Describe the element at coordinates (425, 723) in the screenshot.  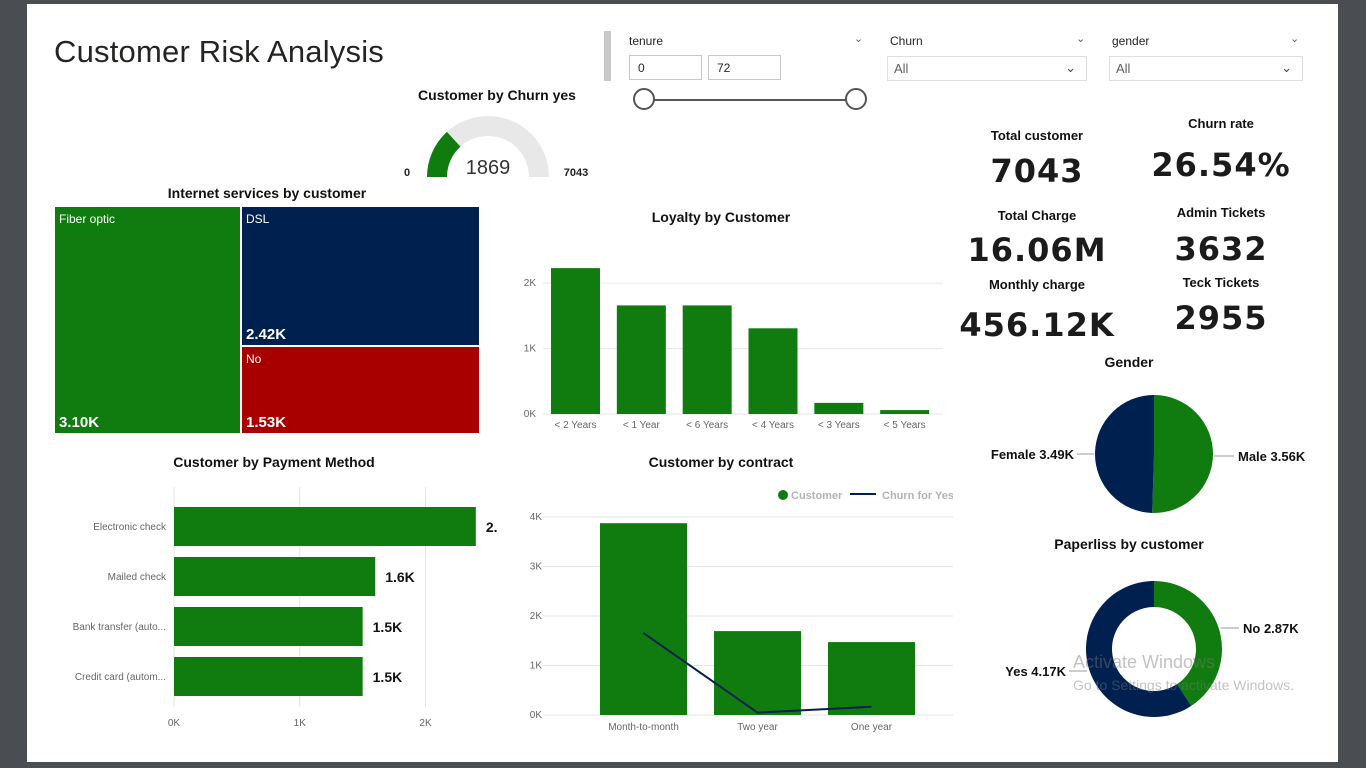
I see `x-tick-label: 2K` at that location.